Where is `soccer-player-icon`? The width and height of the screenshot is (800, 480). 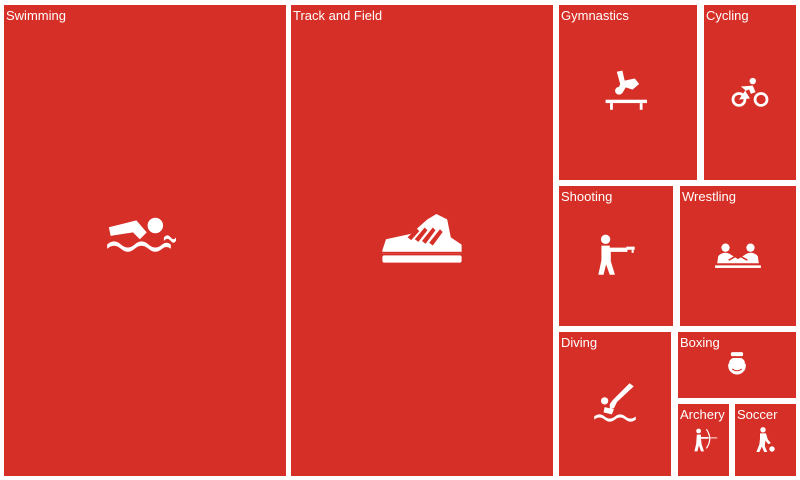
soccer-player-icon is located at coordinates (766, 440).